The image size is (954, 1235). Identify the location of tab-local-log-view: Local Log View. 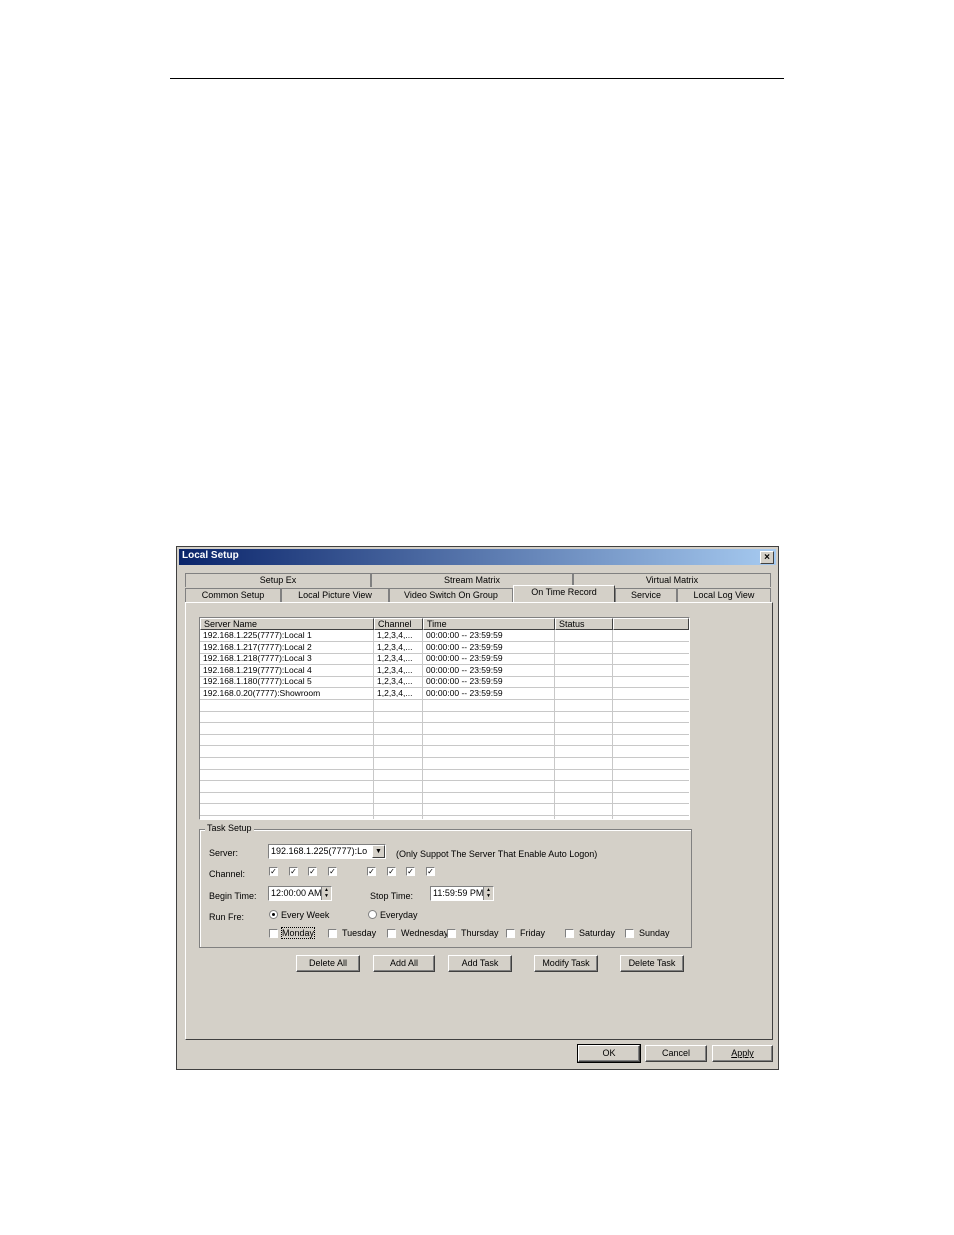
(724, 595).